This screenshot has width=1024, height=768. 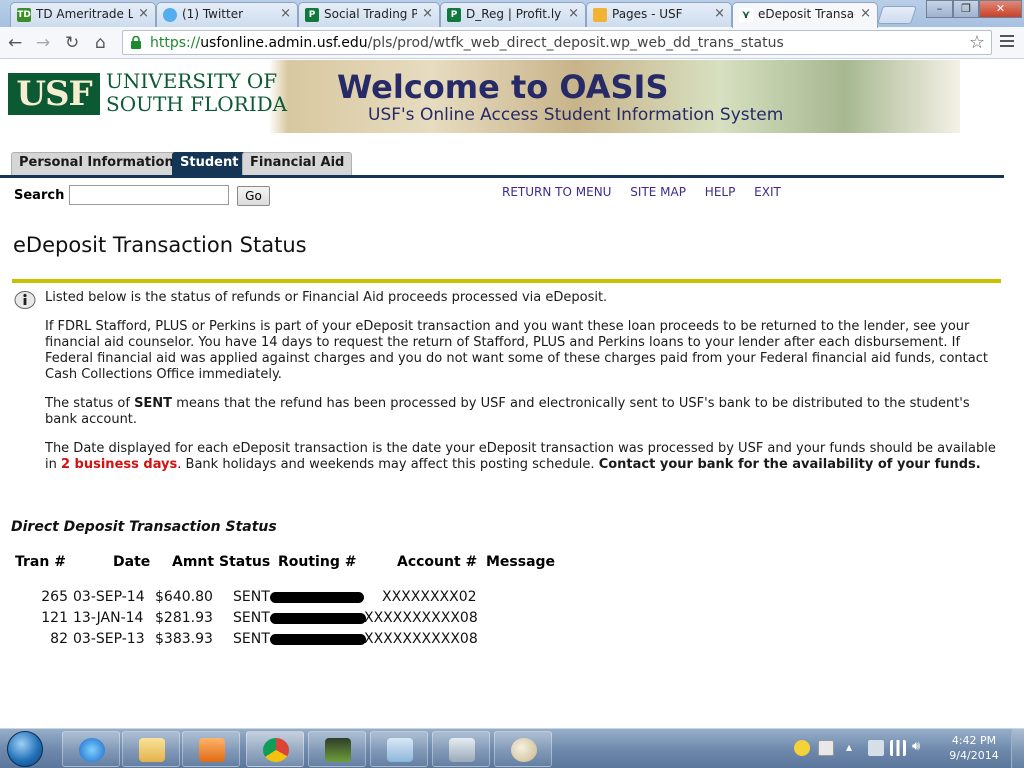 I want to click on tab-student: Student, so click(x=209, y=163).